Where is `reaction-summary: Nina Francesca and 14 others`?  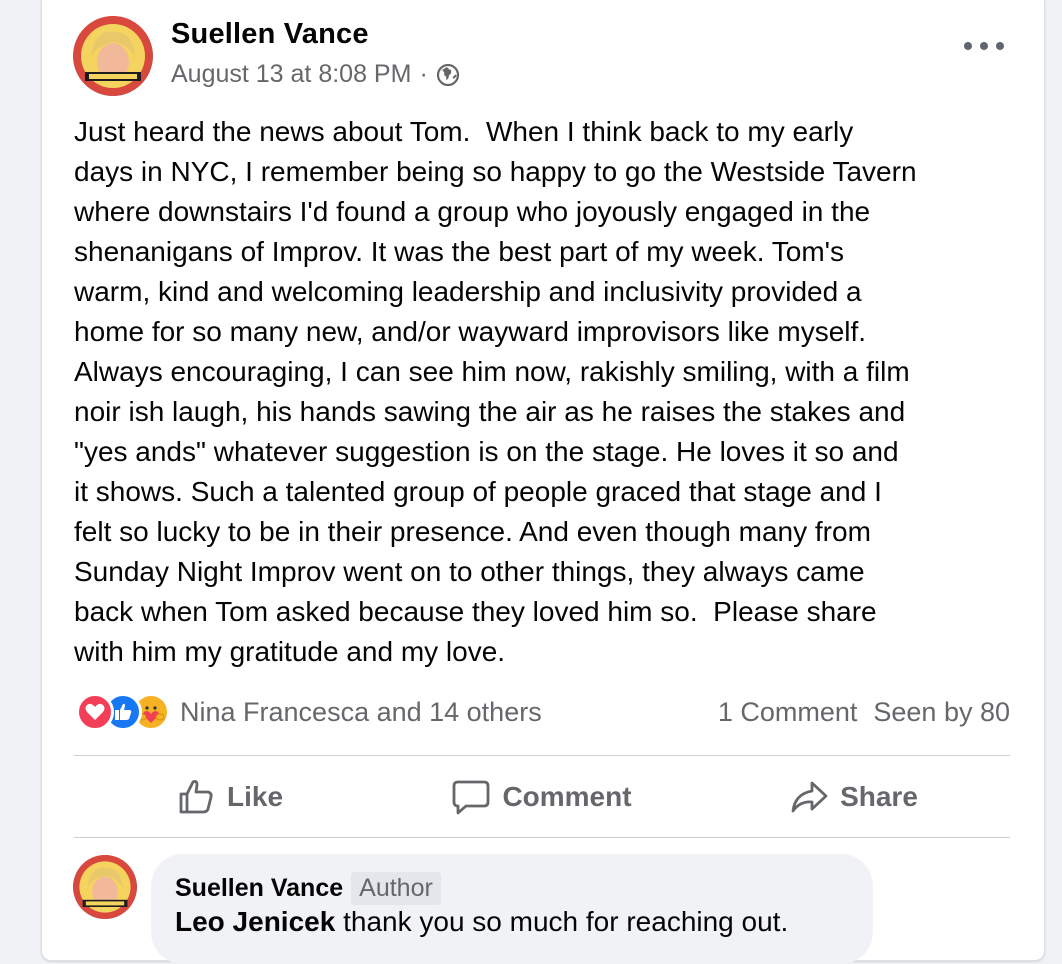
reaction-summary: Nina Francesca and 14 others is located at coordinates (309, 712).